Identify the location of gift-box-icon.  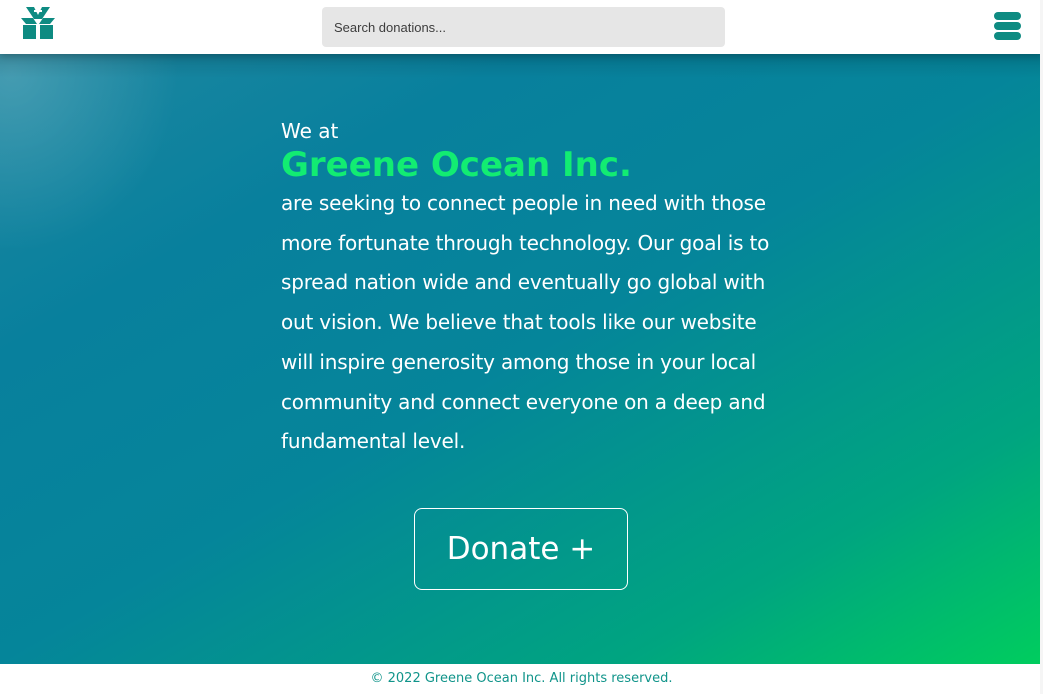
(38, 23).